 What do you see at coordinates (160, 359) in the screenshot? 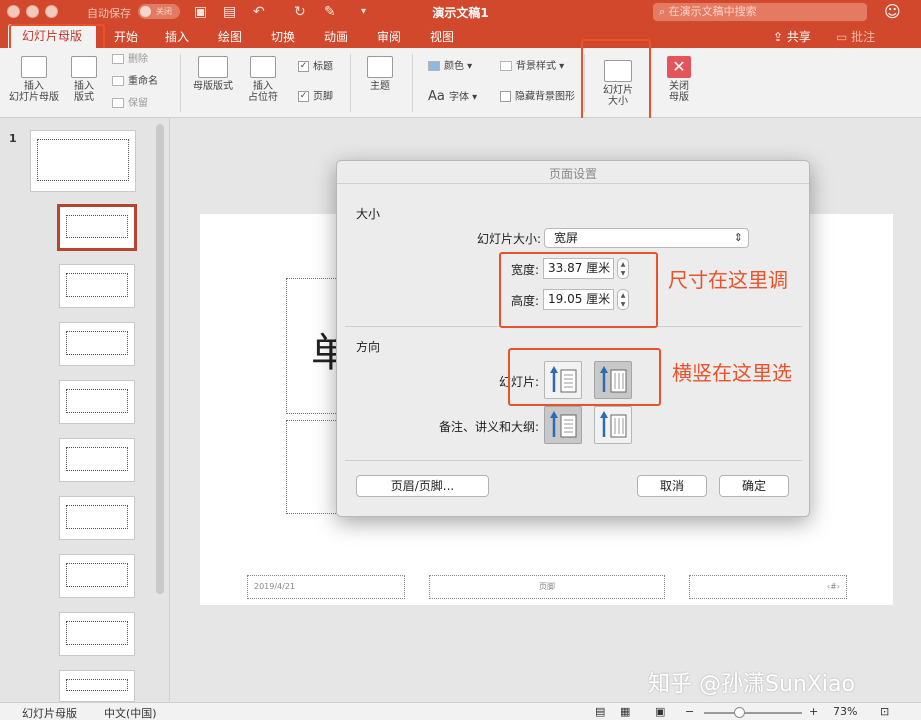
I see `panel-scrollbar` at bounding box center [160, 359].